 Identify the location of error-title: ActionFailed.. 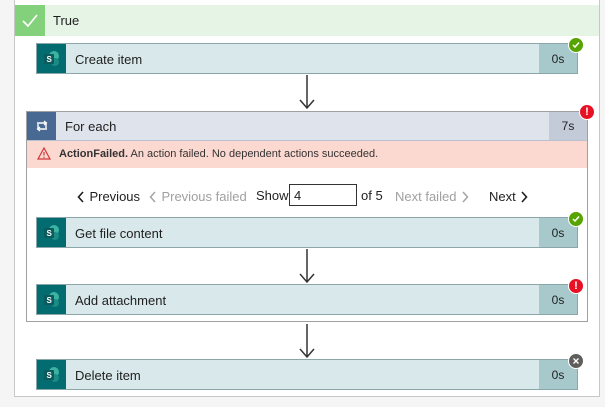
(94, 154).